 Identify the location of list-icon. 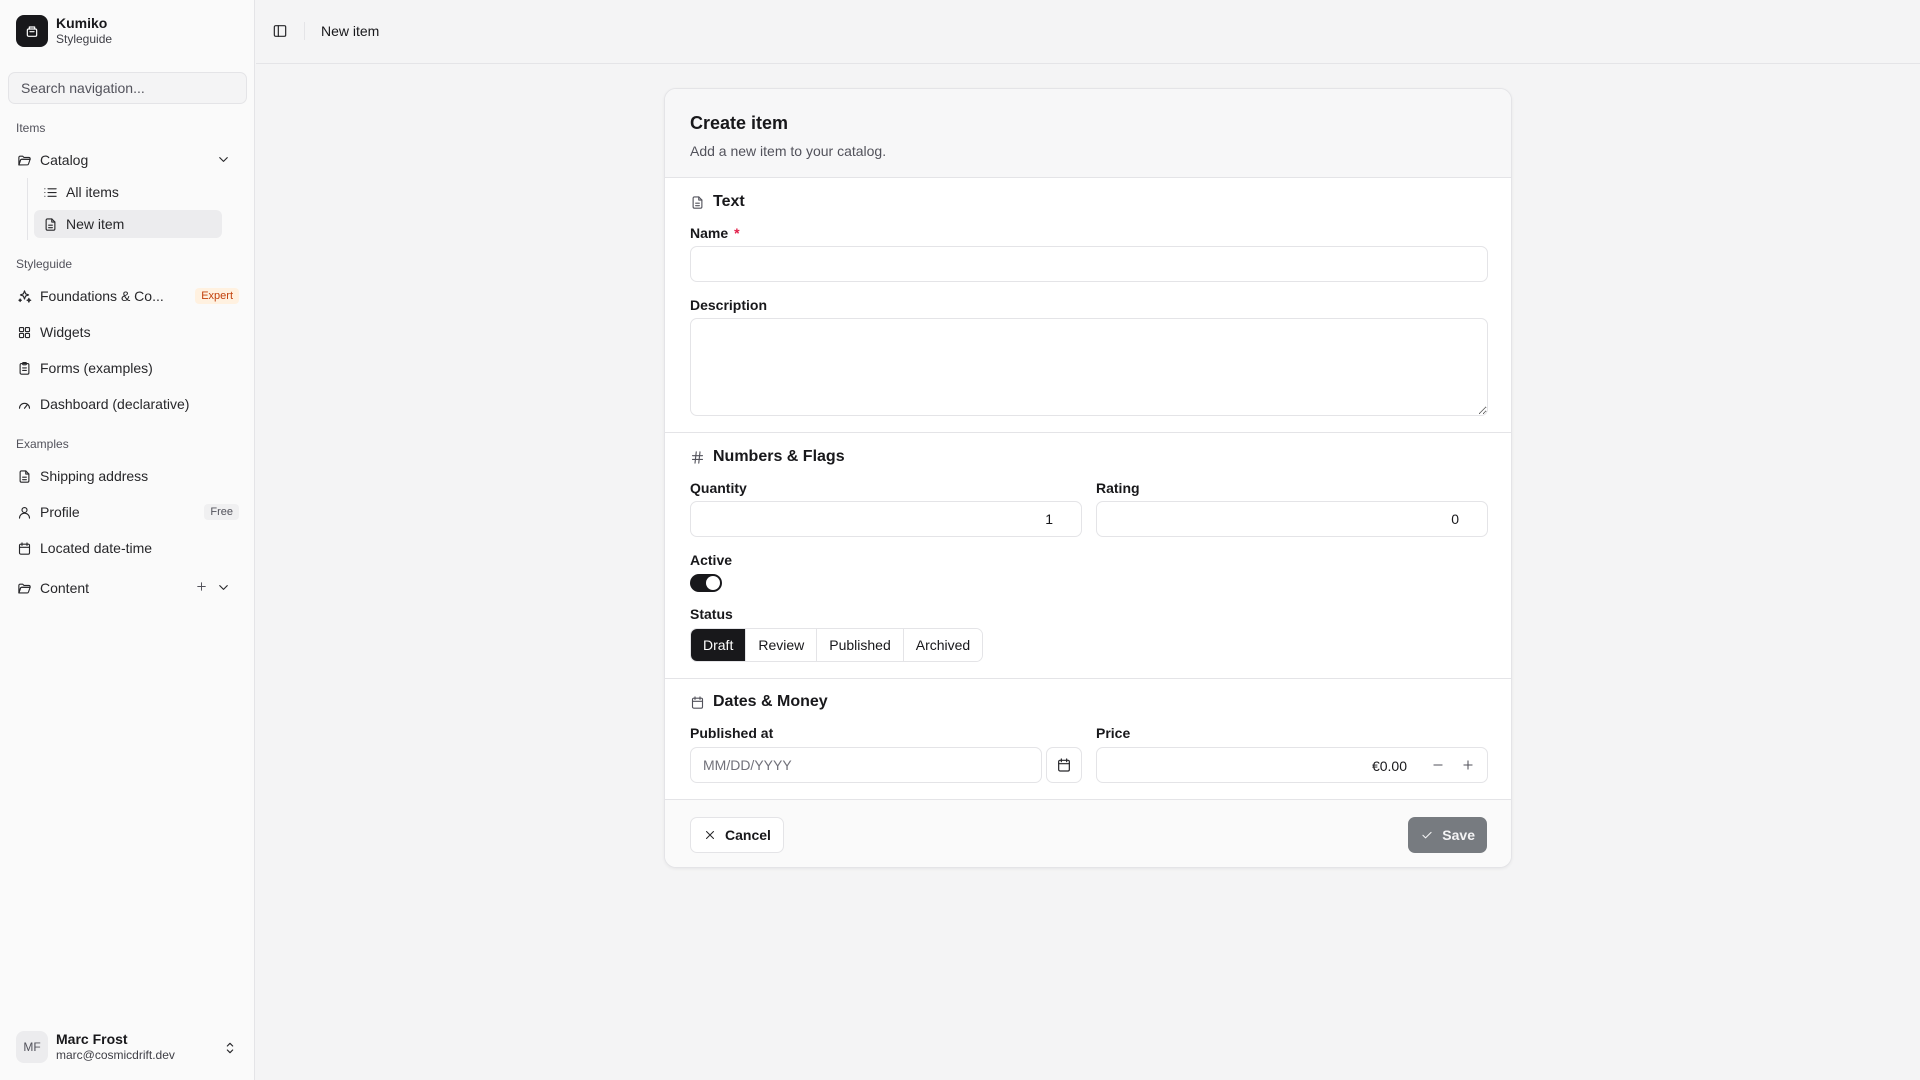
(50, 192).